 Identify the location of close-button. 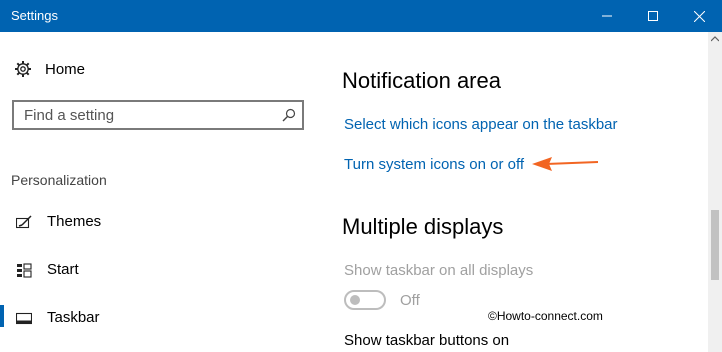
(699, 16).